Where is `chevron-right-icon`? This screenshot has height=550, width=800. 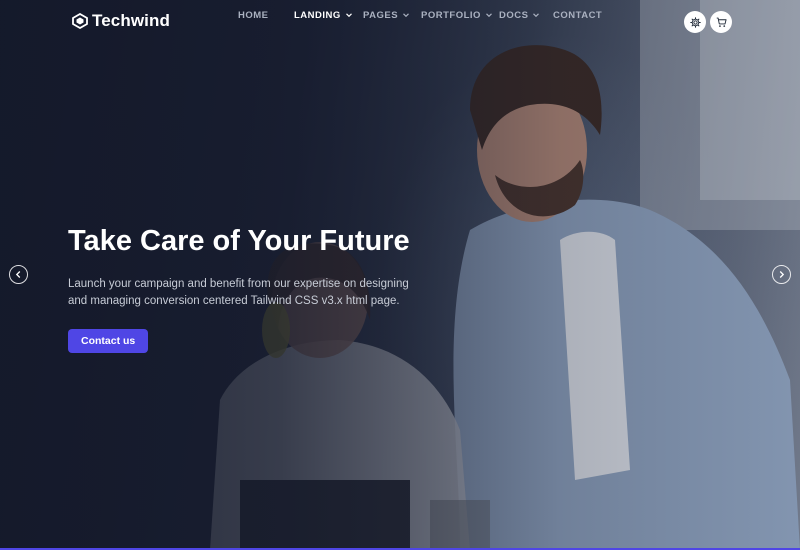 chevron-right-icon is located at coordinates (782, 274).